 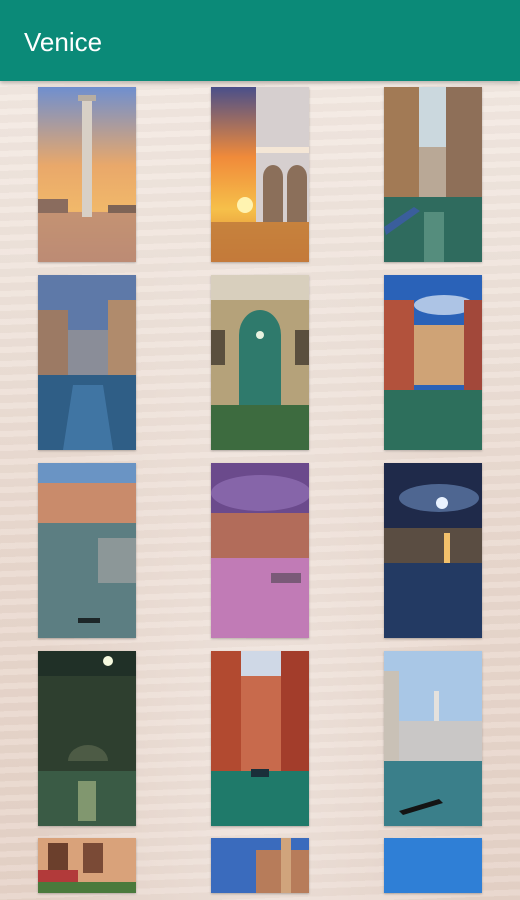 I want to click on campanile-sunset-thumbnail, so click(x=87, y=174).